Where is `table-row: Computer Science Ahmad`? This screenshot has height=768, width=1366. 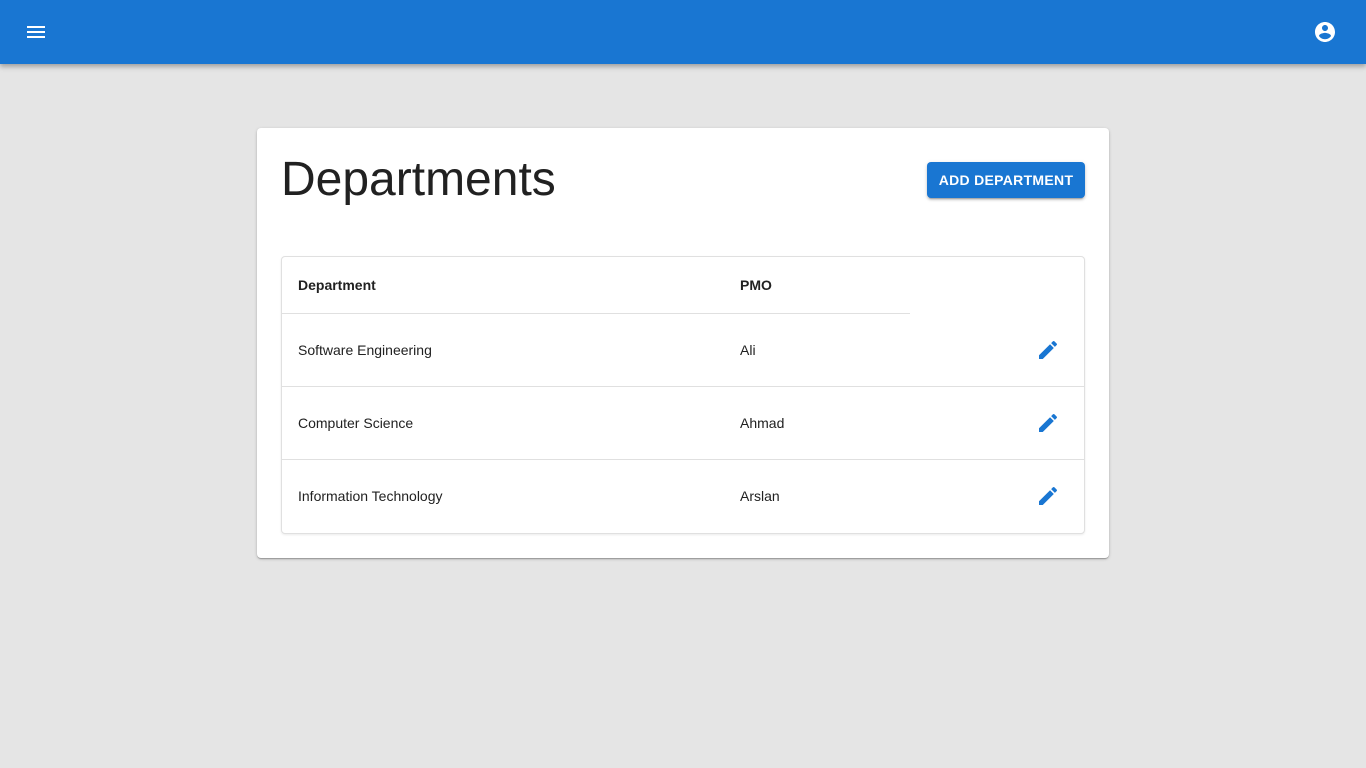 table-row: Computer Science Ahmad is located at coordinates (683, 423).